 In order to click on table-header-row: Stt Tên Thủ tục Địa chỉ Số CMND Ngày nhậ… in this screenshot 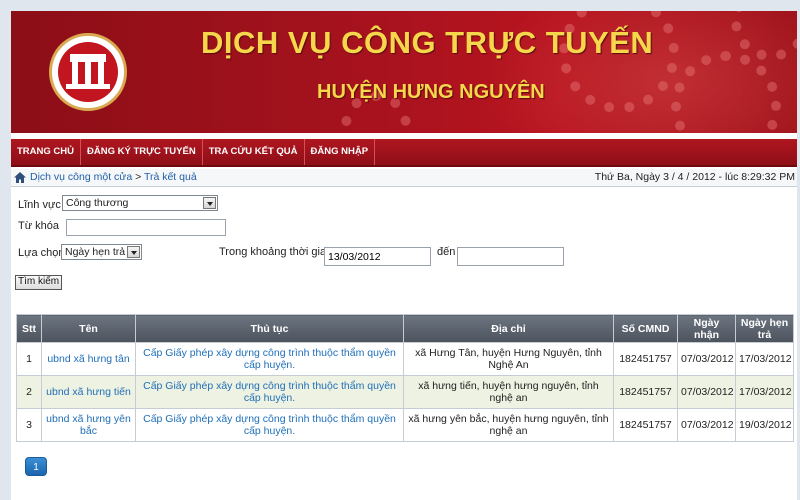, I will do `click(405, 328)`.